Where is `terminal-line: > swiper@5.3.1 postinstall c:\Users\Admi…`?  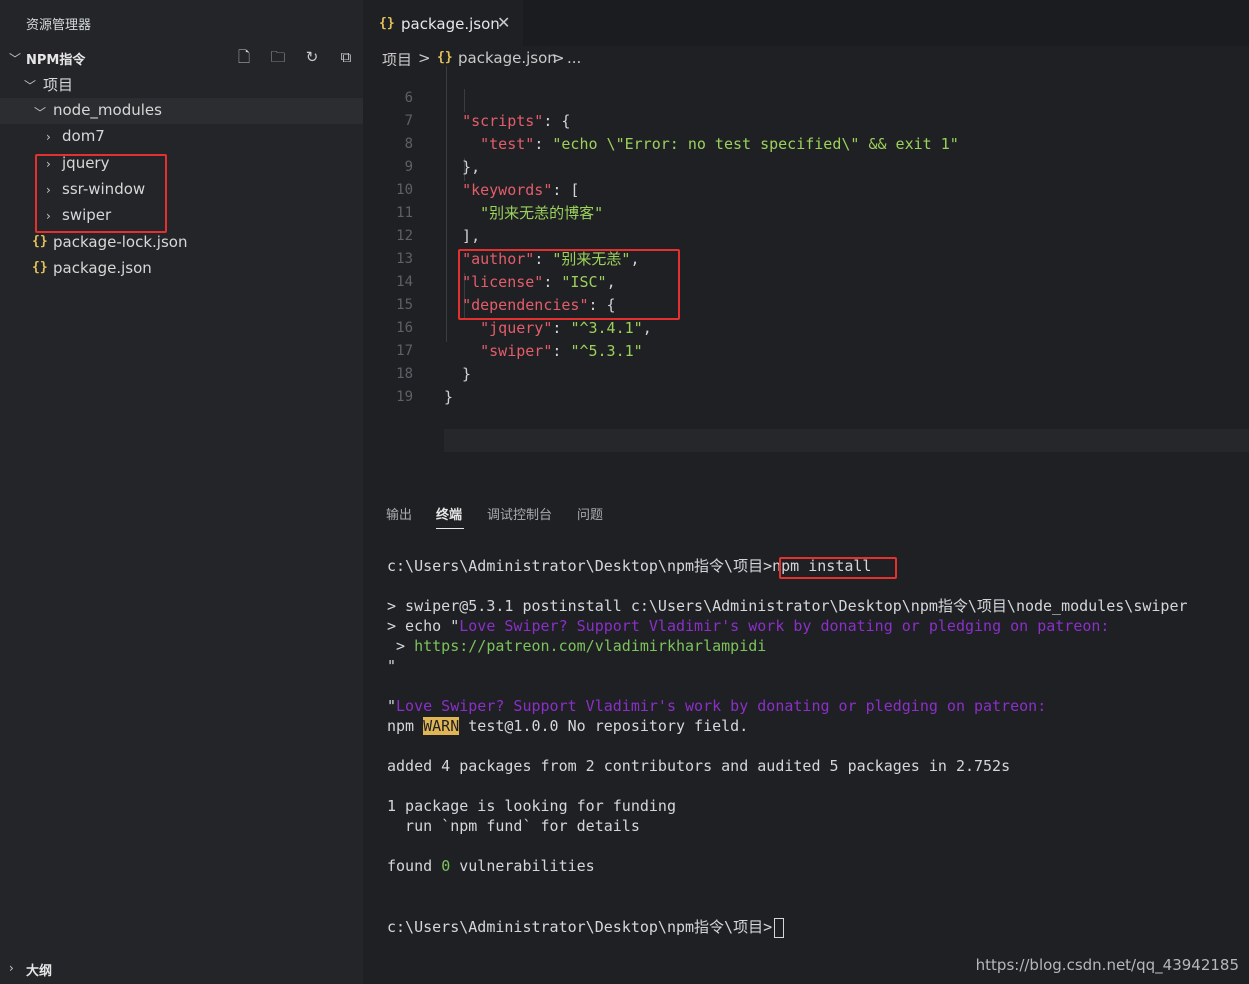 terminal-line: > swiper@5.3.1 postinstall c:\Users\Admi… is located at coordinates (787, 606).